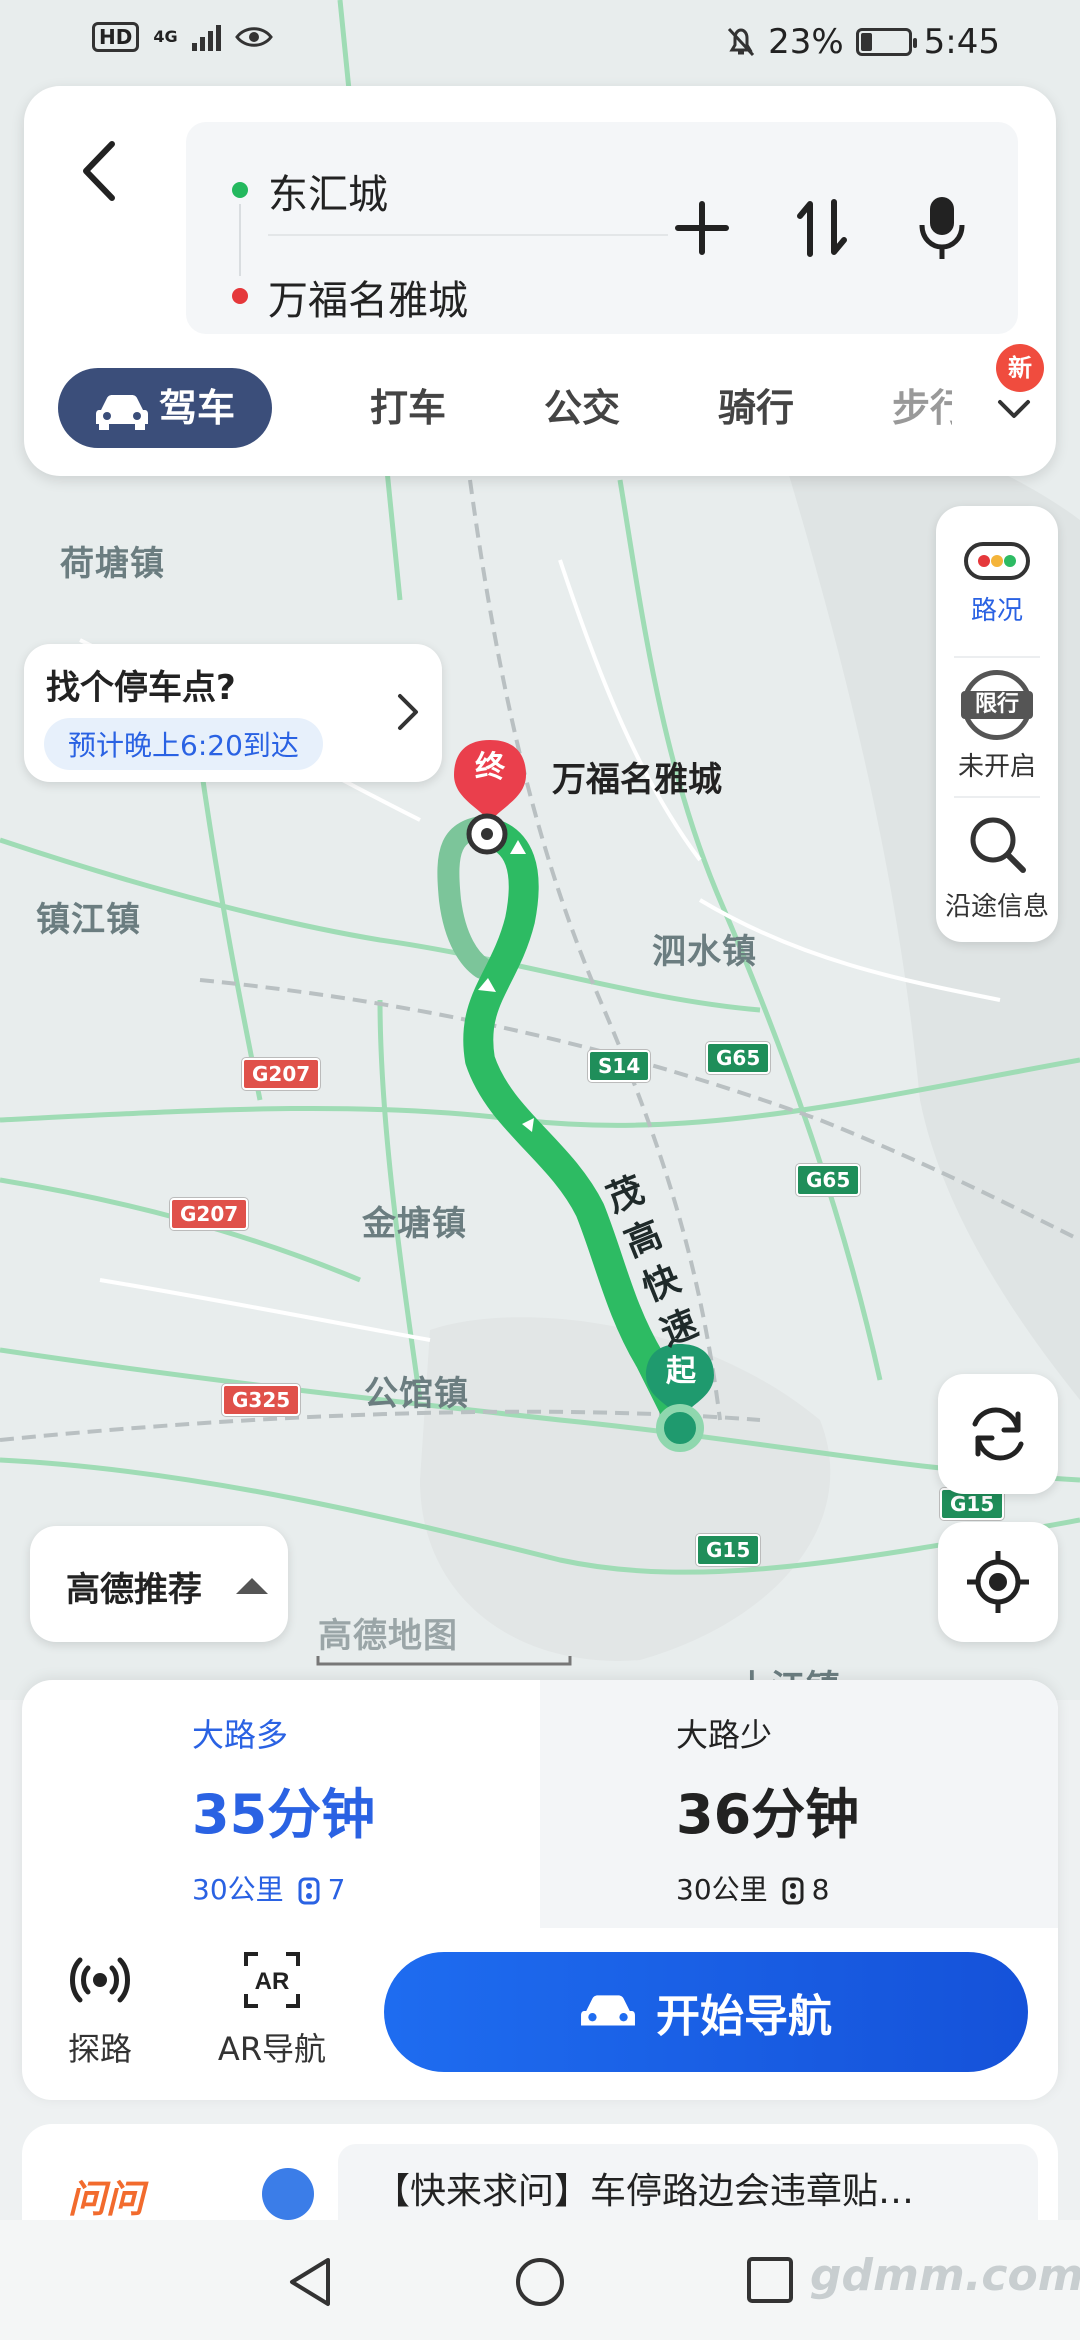 The height and width of the screenshot is (2340, 1080). Describe the element at coordinates (998, 845) in the screenshot. I see `search-icon` at that location.